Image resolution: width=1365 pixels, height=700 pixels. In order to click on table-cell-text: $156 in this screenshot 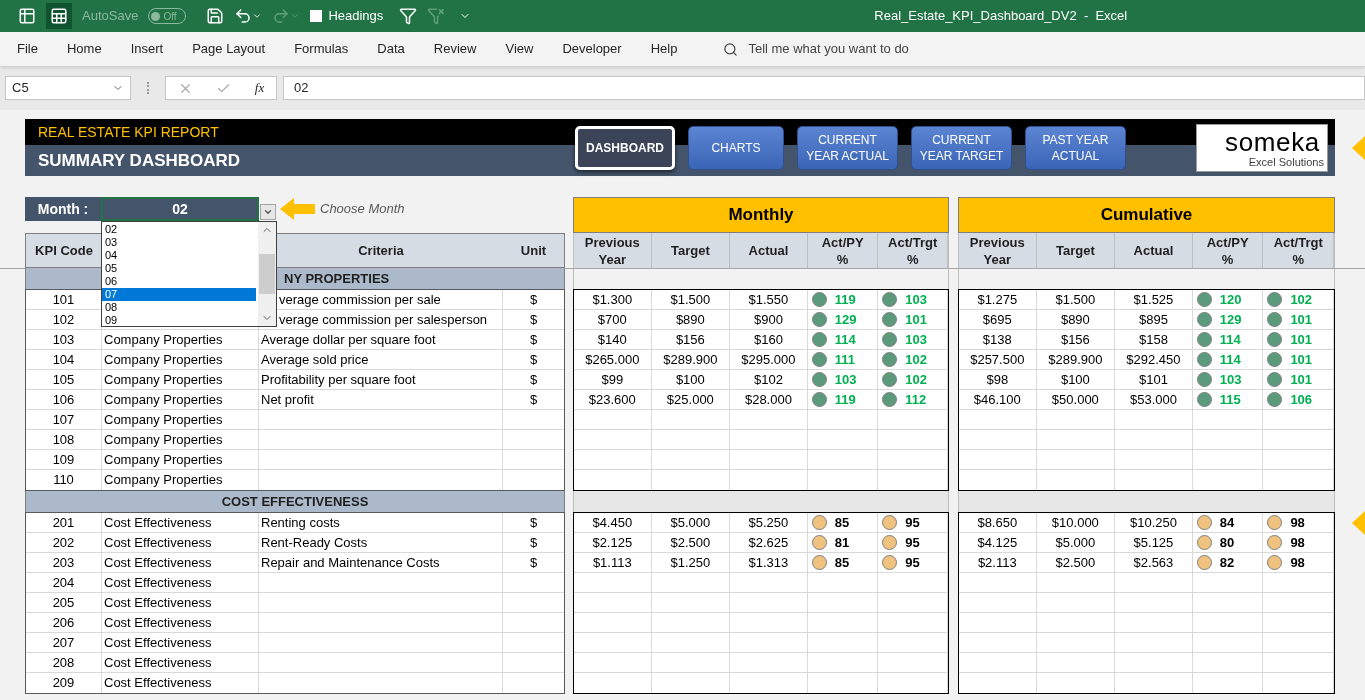, I will do `click(690, 339)`.